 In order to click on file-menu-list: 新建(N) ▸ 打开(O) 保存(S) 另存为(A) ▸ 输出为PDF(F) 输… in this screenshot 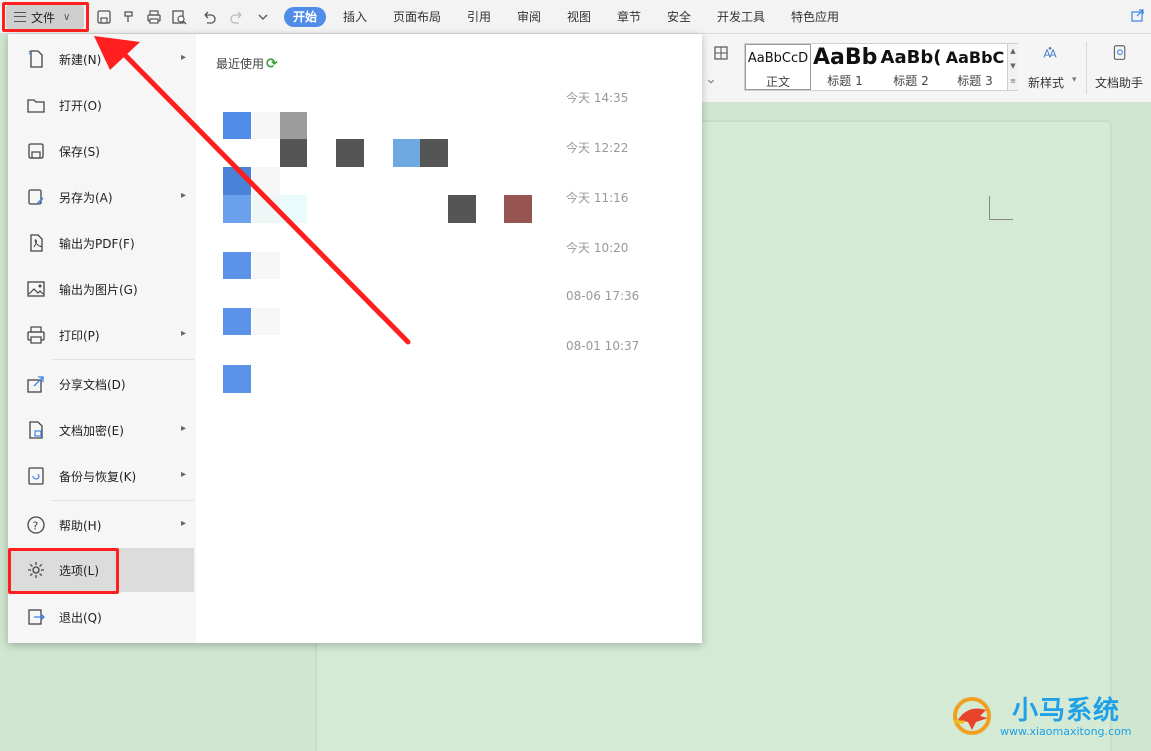, I will do `click(102, 338)`.